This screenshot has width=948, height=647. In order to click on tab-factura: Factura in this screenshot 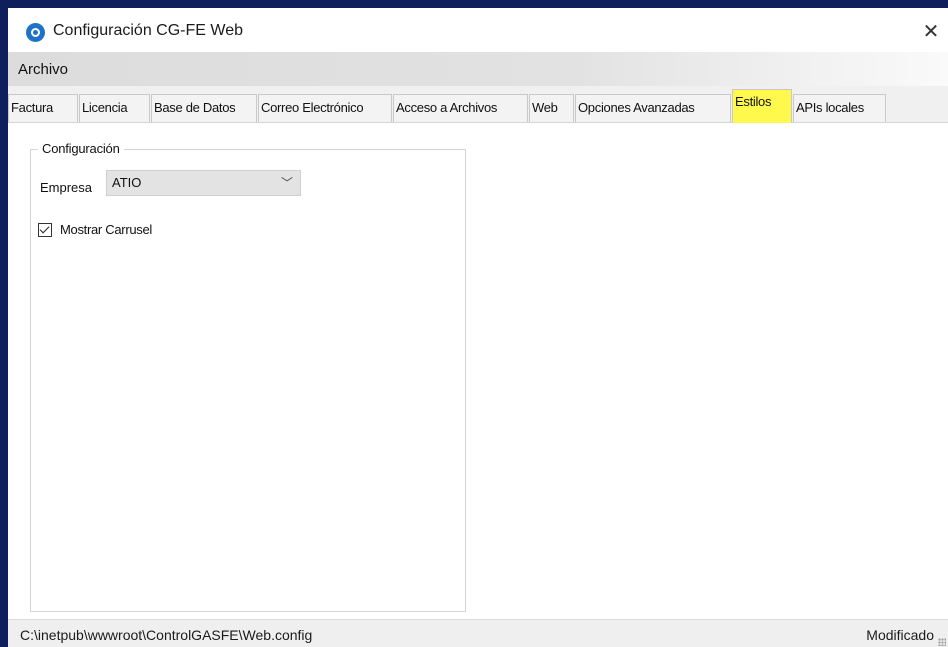, I will do `click(43, 108)`.